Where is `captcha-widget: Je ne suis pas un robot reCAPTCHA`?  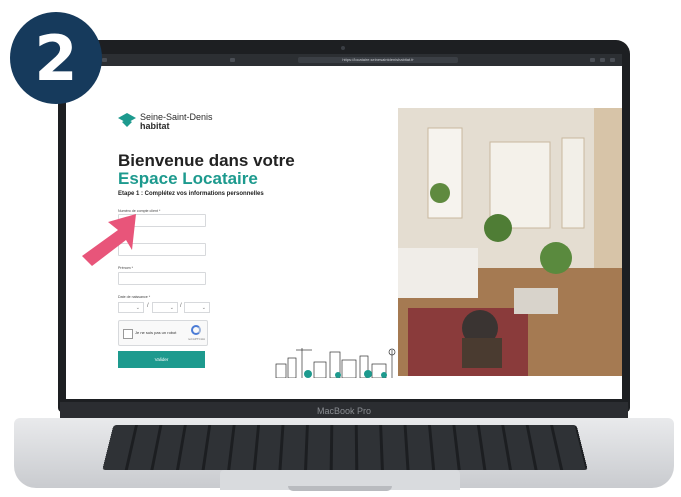 captcha-widget: Je ne suis pas un robot reCAPTCHA is located at coordinates (163, 333).